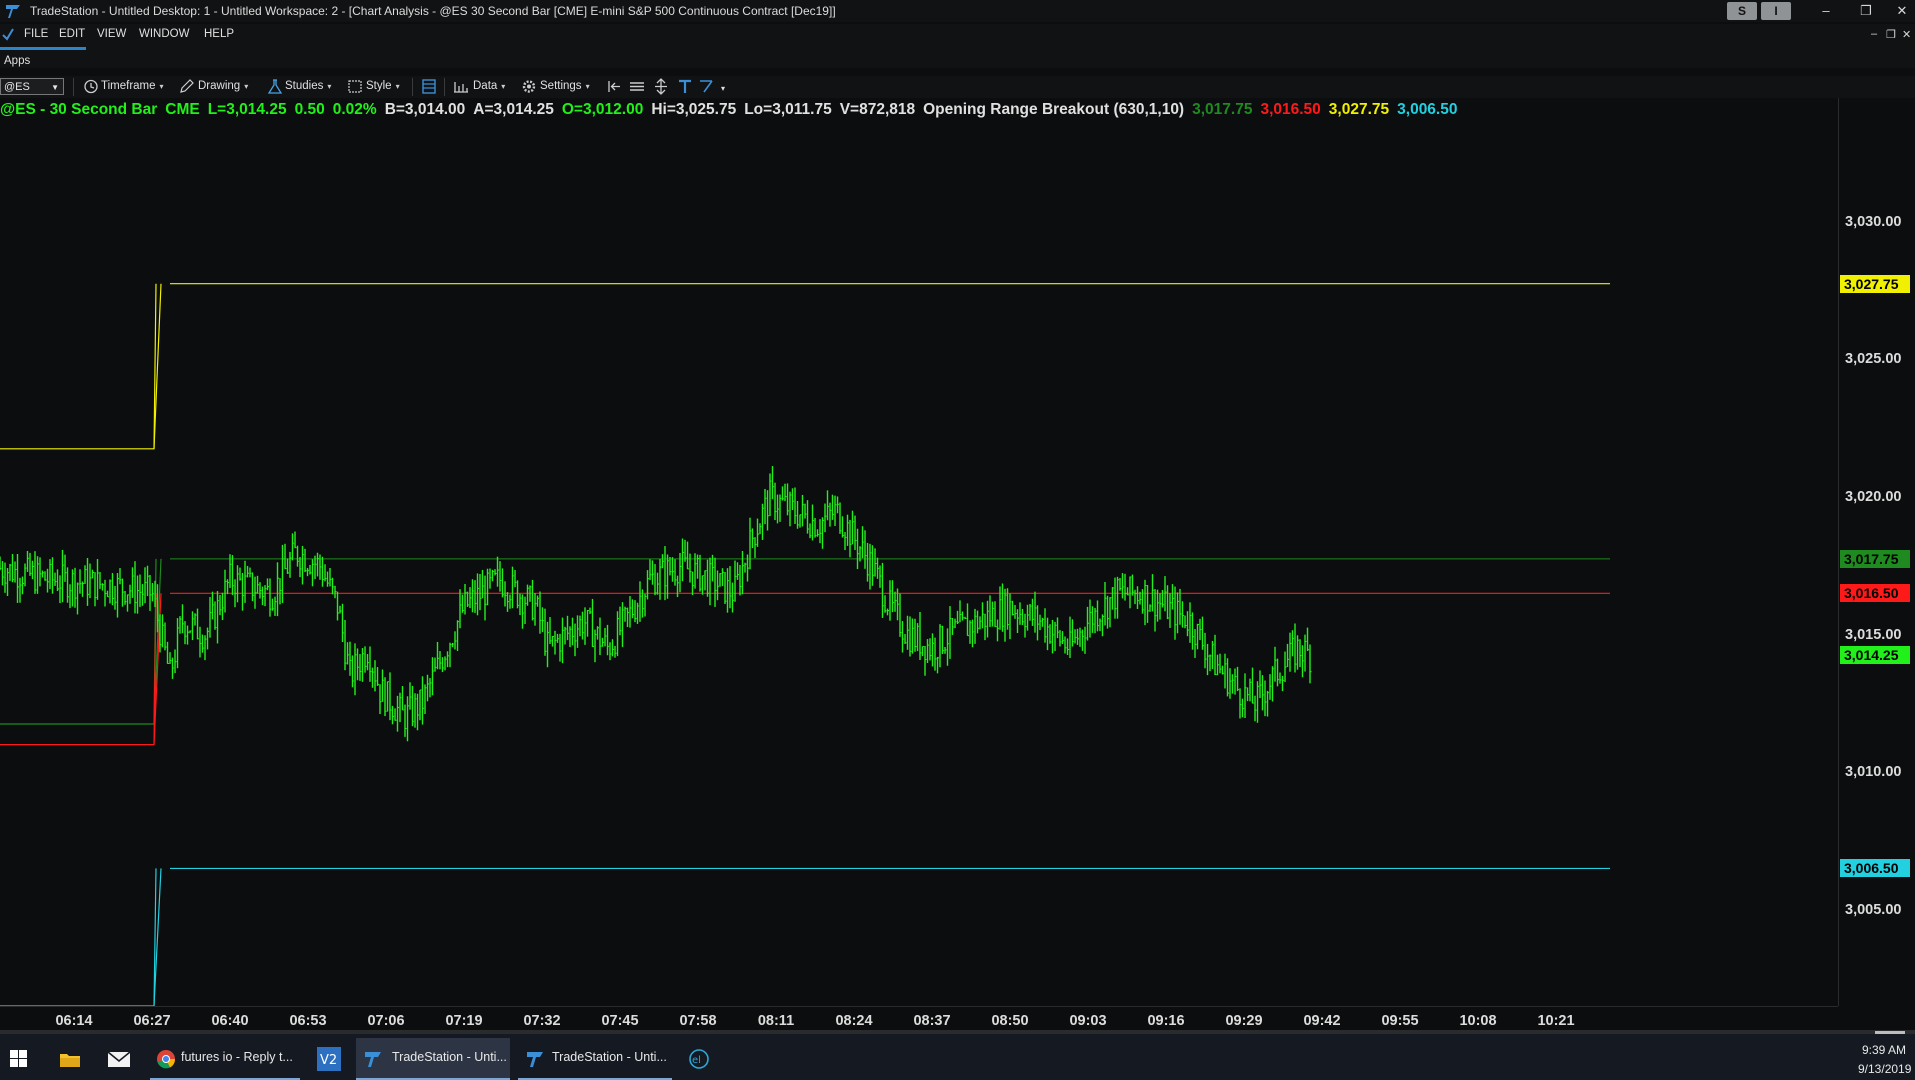 This screenshot has width=1915, height=1080. What do you see at coordinates (1873, 634) in the screenshot?
I see `price-axis-label: 3,015.00` at bounding box center [1873, 634].